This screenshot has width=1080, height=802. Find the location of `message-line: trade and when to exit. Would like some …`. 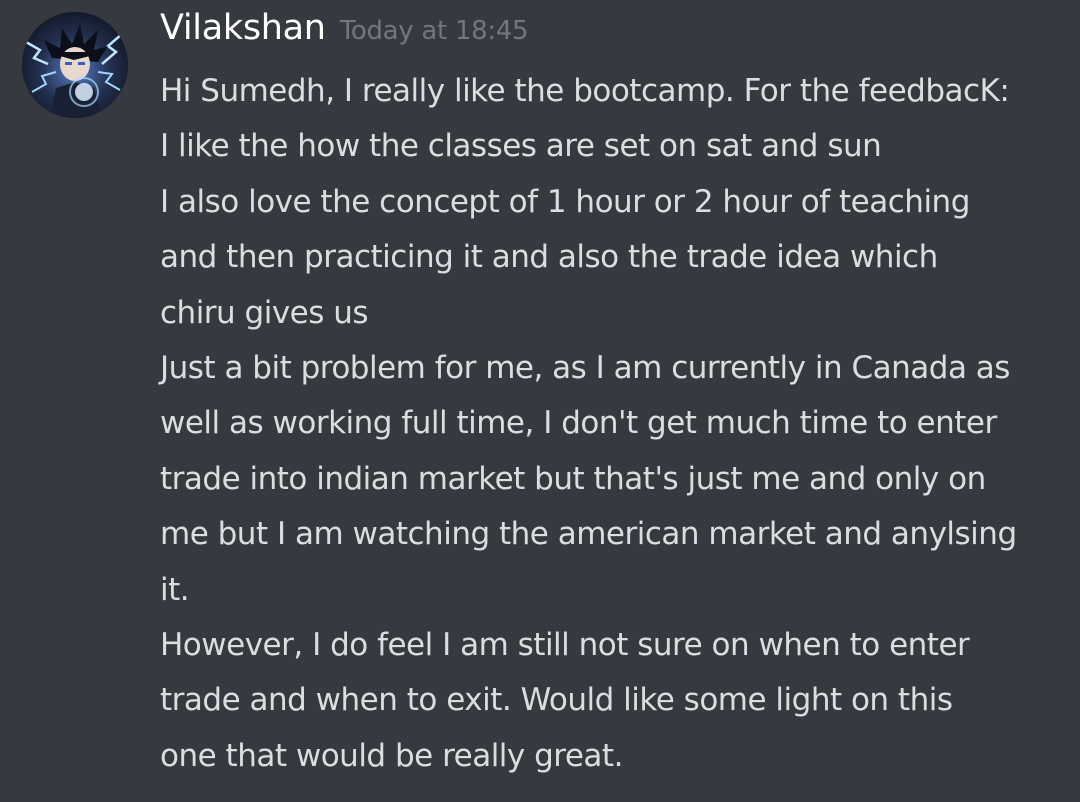

message-line: trade and when to exit. Would like some … is located at coordinates (556, 700).